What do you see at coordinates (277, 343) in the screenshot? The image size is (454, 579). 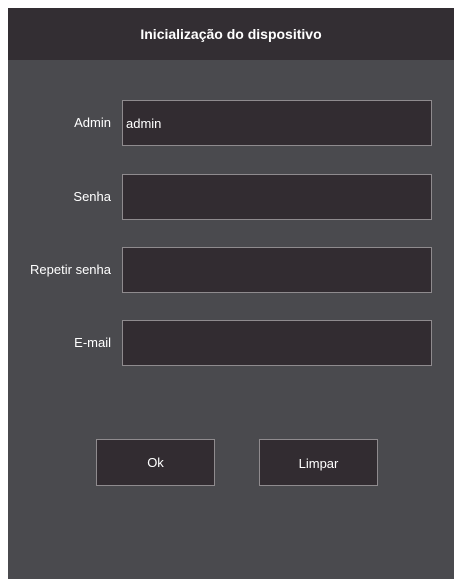 I see `email-input` at bounding box center [277, 343].